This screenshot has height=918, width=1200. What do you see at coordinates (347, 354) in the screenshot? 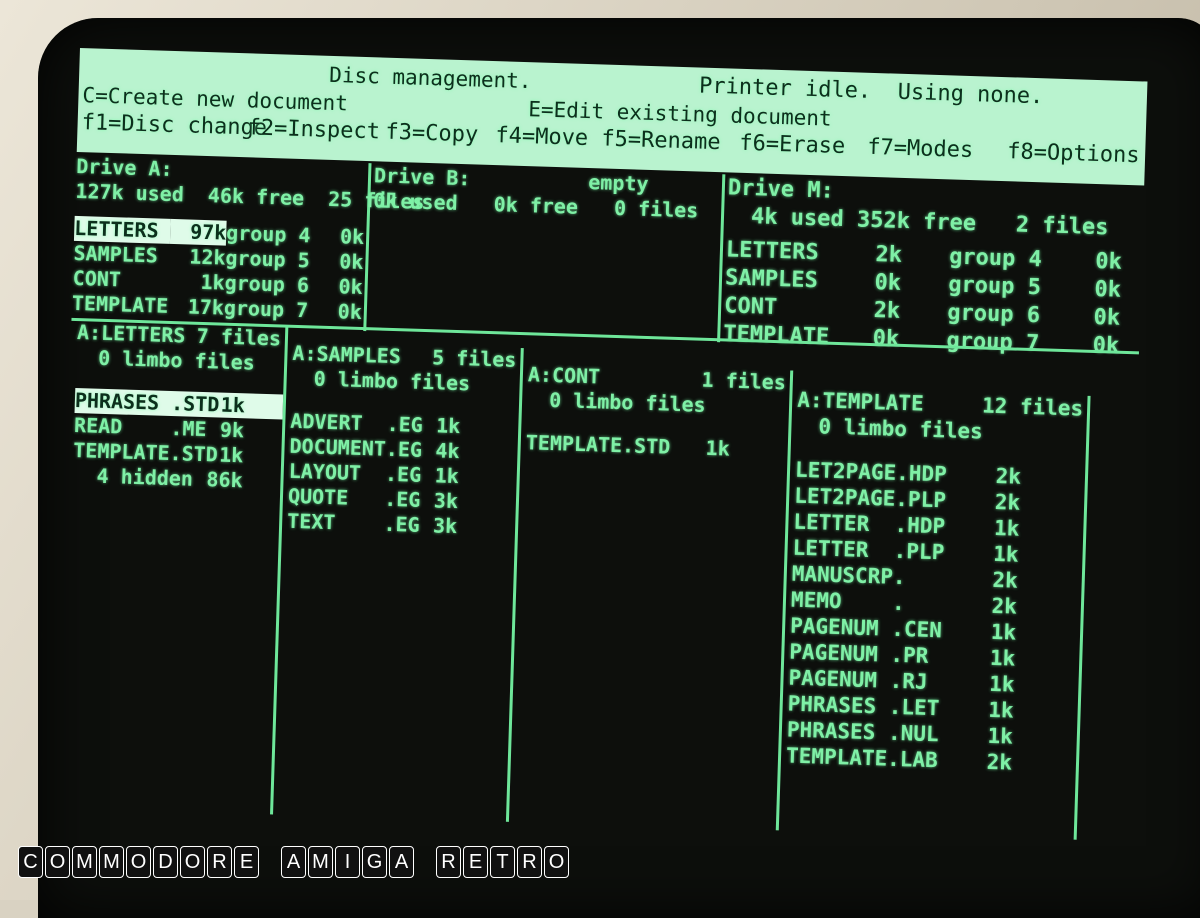
I see `folder-name: A:SAMPLES` at bounding box center [347, 354].